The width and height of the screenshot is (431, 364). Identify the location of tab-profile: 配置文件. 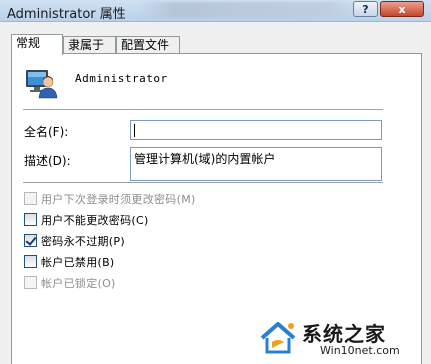
(148, 44).